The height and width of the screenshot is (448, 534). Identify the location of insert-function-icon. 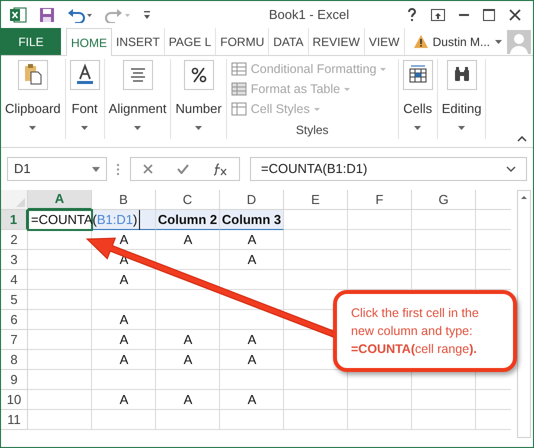
(220, 169).